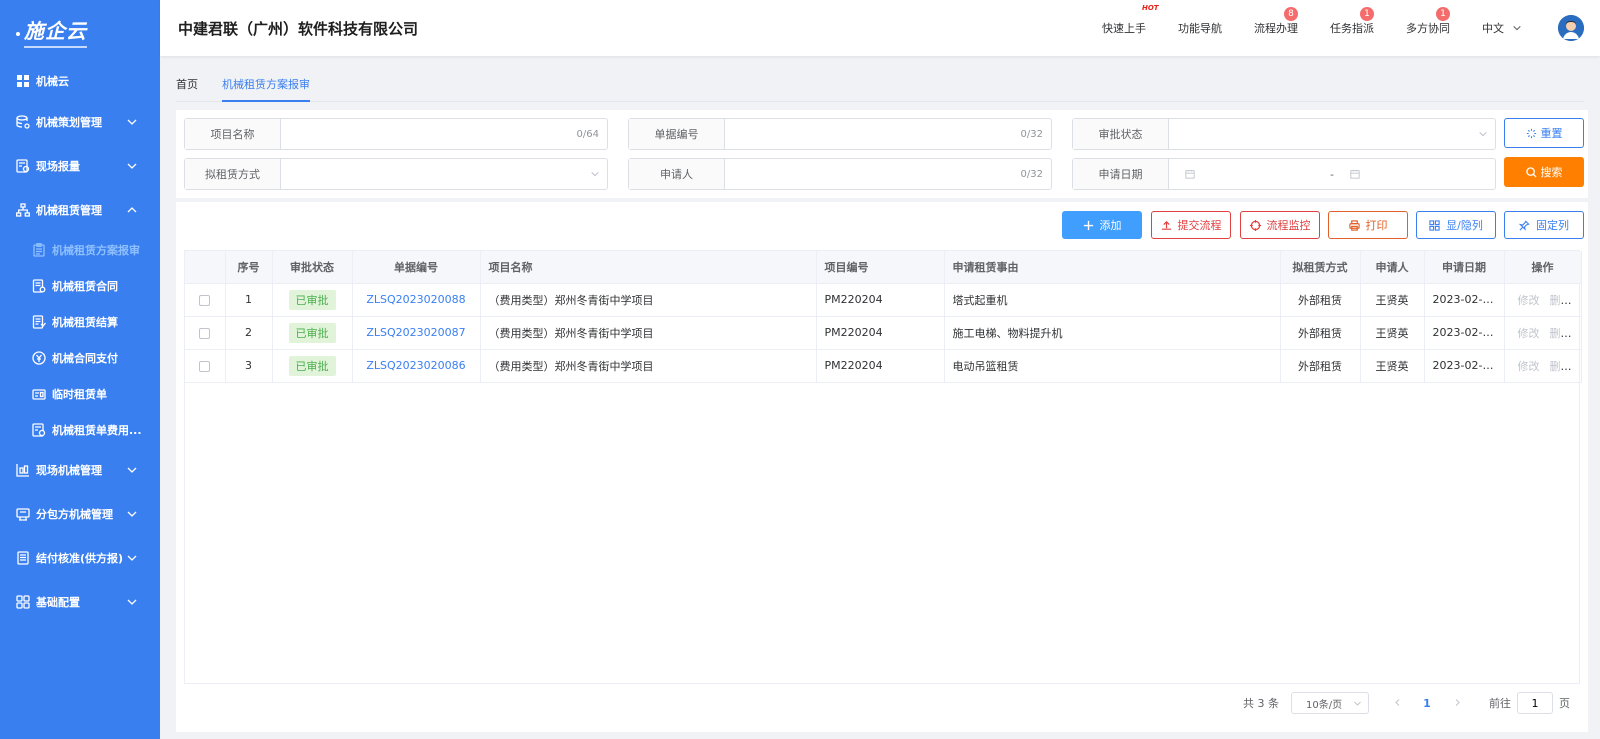 Image resolution: width=1600 pixels, height=739 pixels. What do you see at coordinates (1493, 28) in the screenshot?
I see `language-label: 中文` at bounding box center [1493, 28].